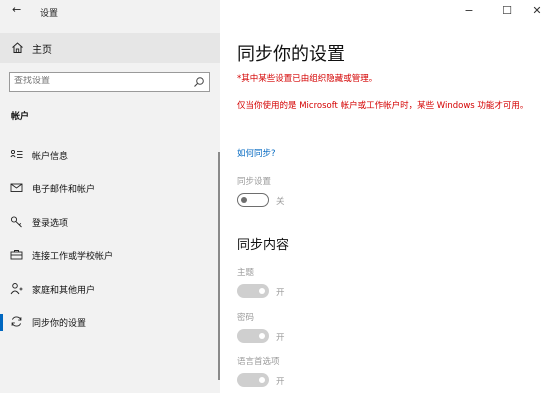 The height and width of the screenshot is (393, 554). Describe the element at coordinates (99, 81) in the screenshot. I see `search-input` at that location.